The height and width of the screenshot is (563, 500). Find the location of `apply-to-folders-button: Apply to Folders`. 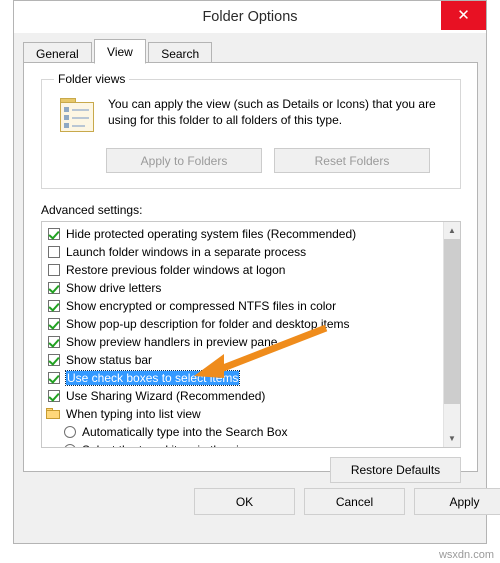

apply-to-folders-button: Apply to Folders is located at coordinates (184, 160).